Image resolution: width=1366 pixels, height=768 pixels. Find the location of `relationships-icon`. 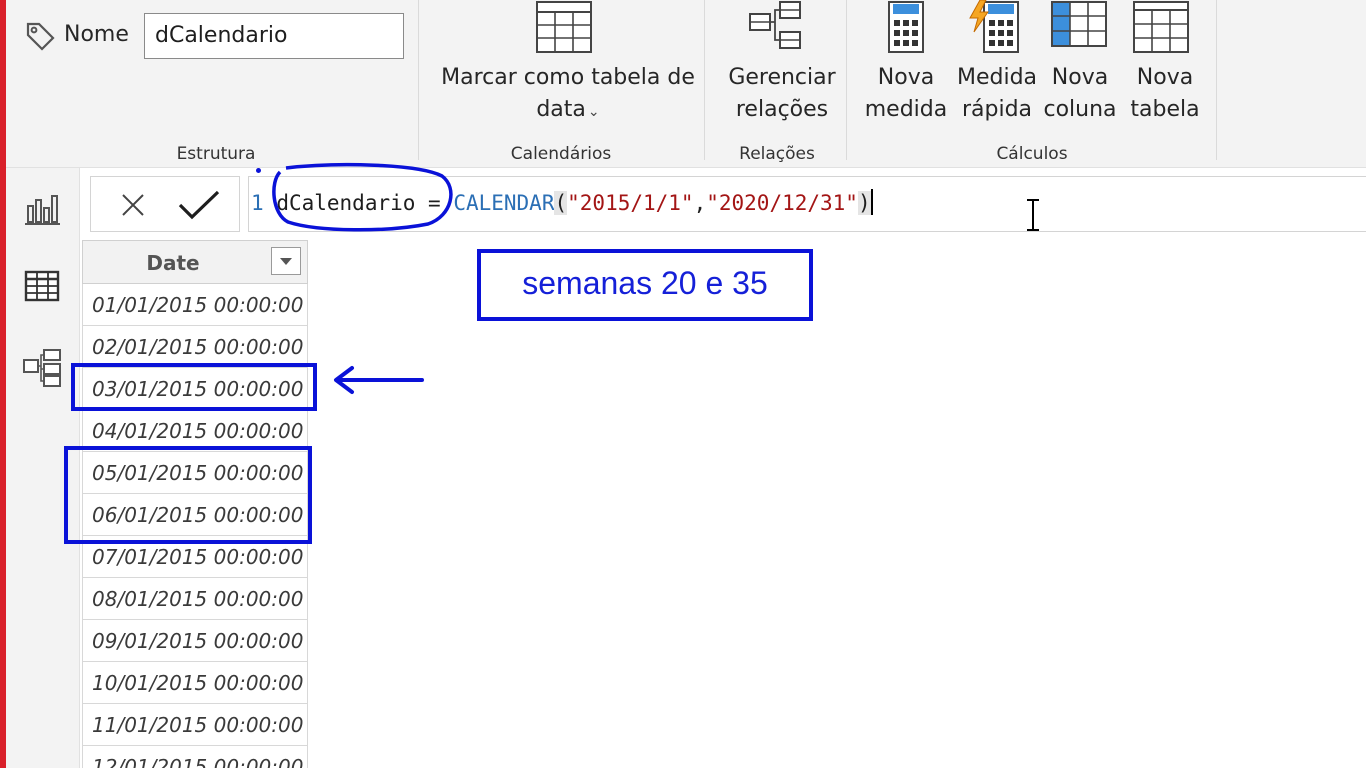

relationships-icon is located at coordinates (775, 25).